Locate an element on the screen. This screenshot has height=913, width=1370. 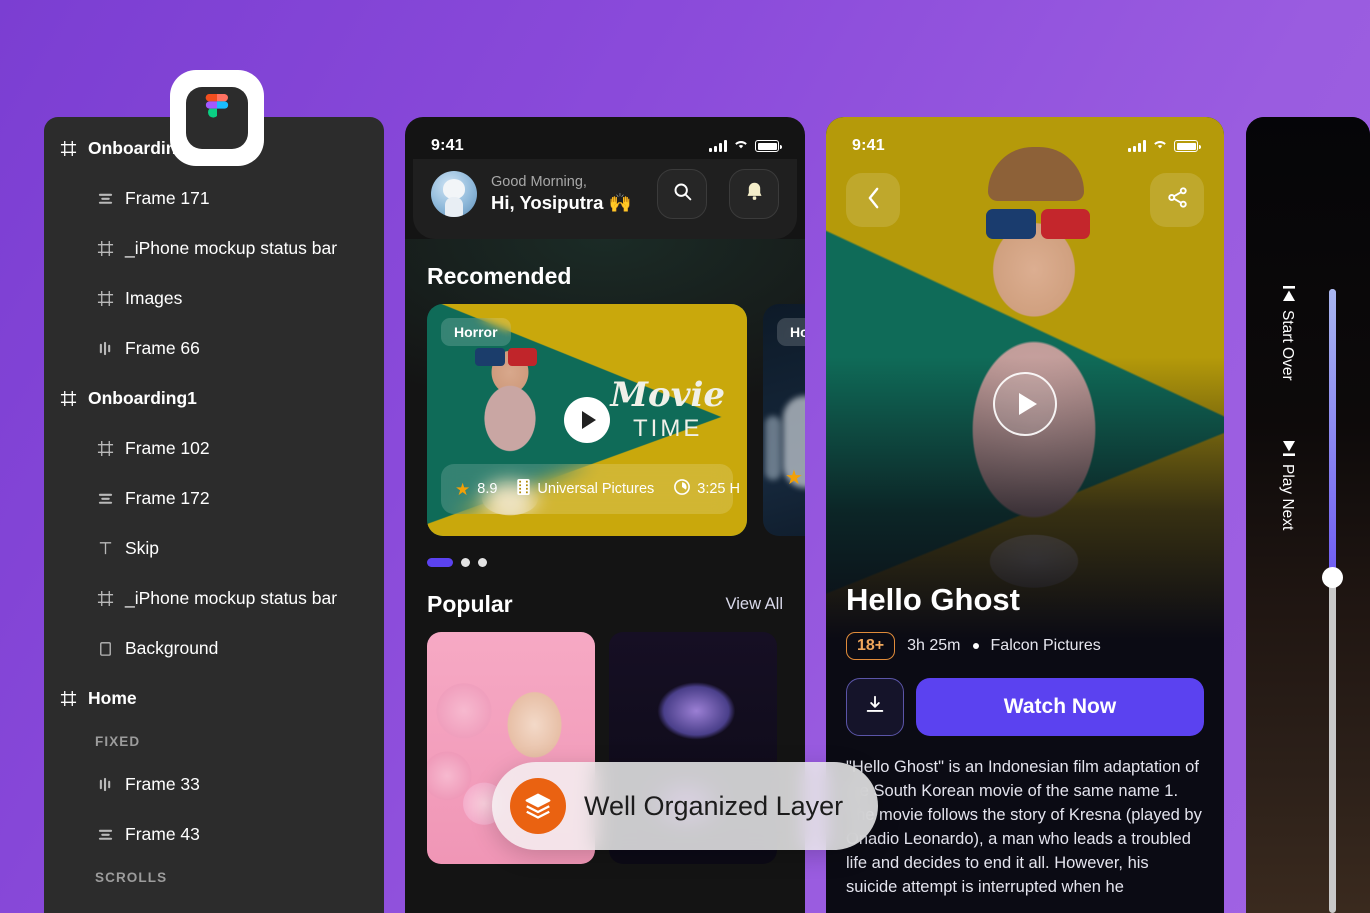
horizontal-layout-icon is located at coordinates (105, 348).